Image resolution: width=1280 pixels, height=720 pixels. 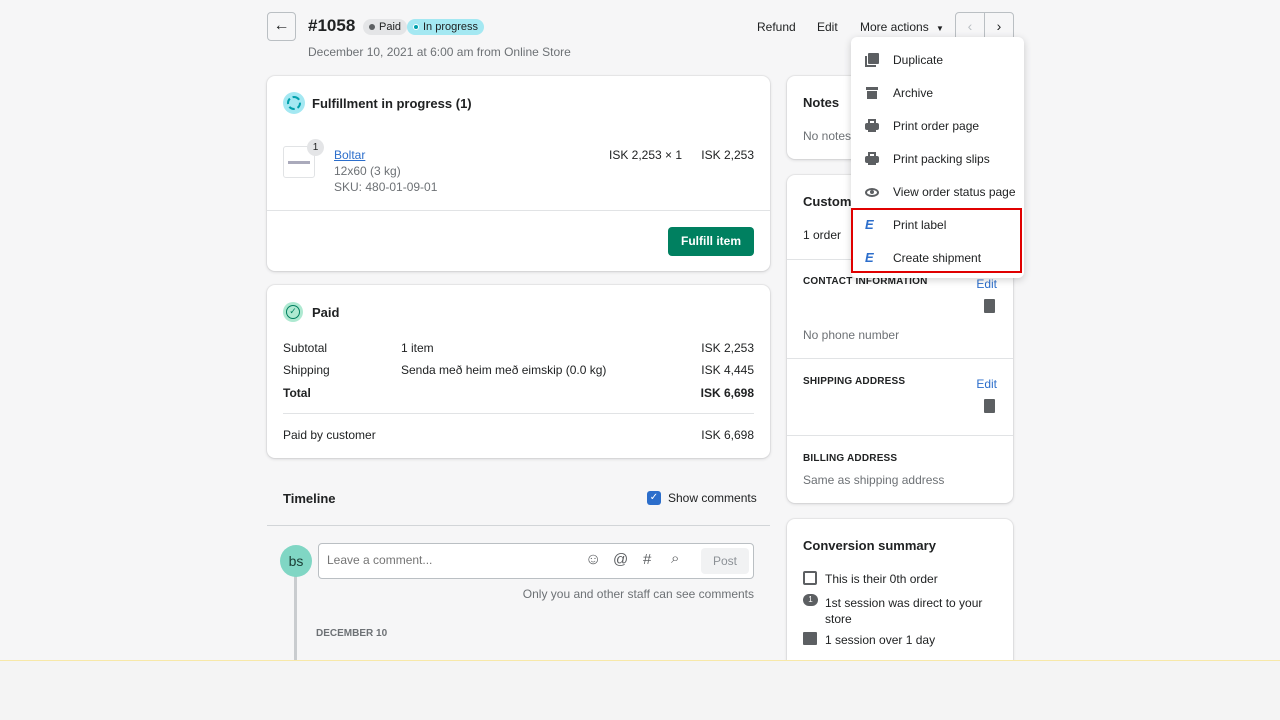 I want to click on payment-title: Paid, so click(x=326, y=312).